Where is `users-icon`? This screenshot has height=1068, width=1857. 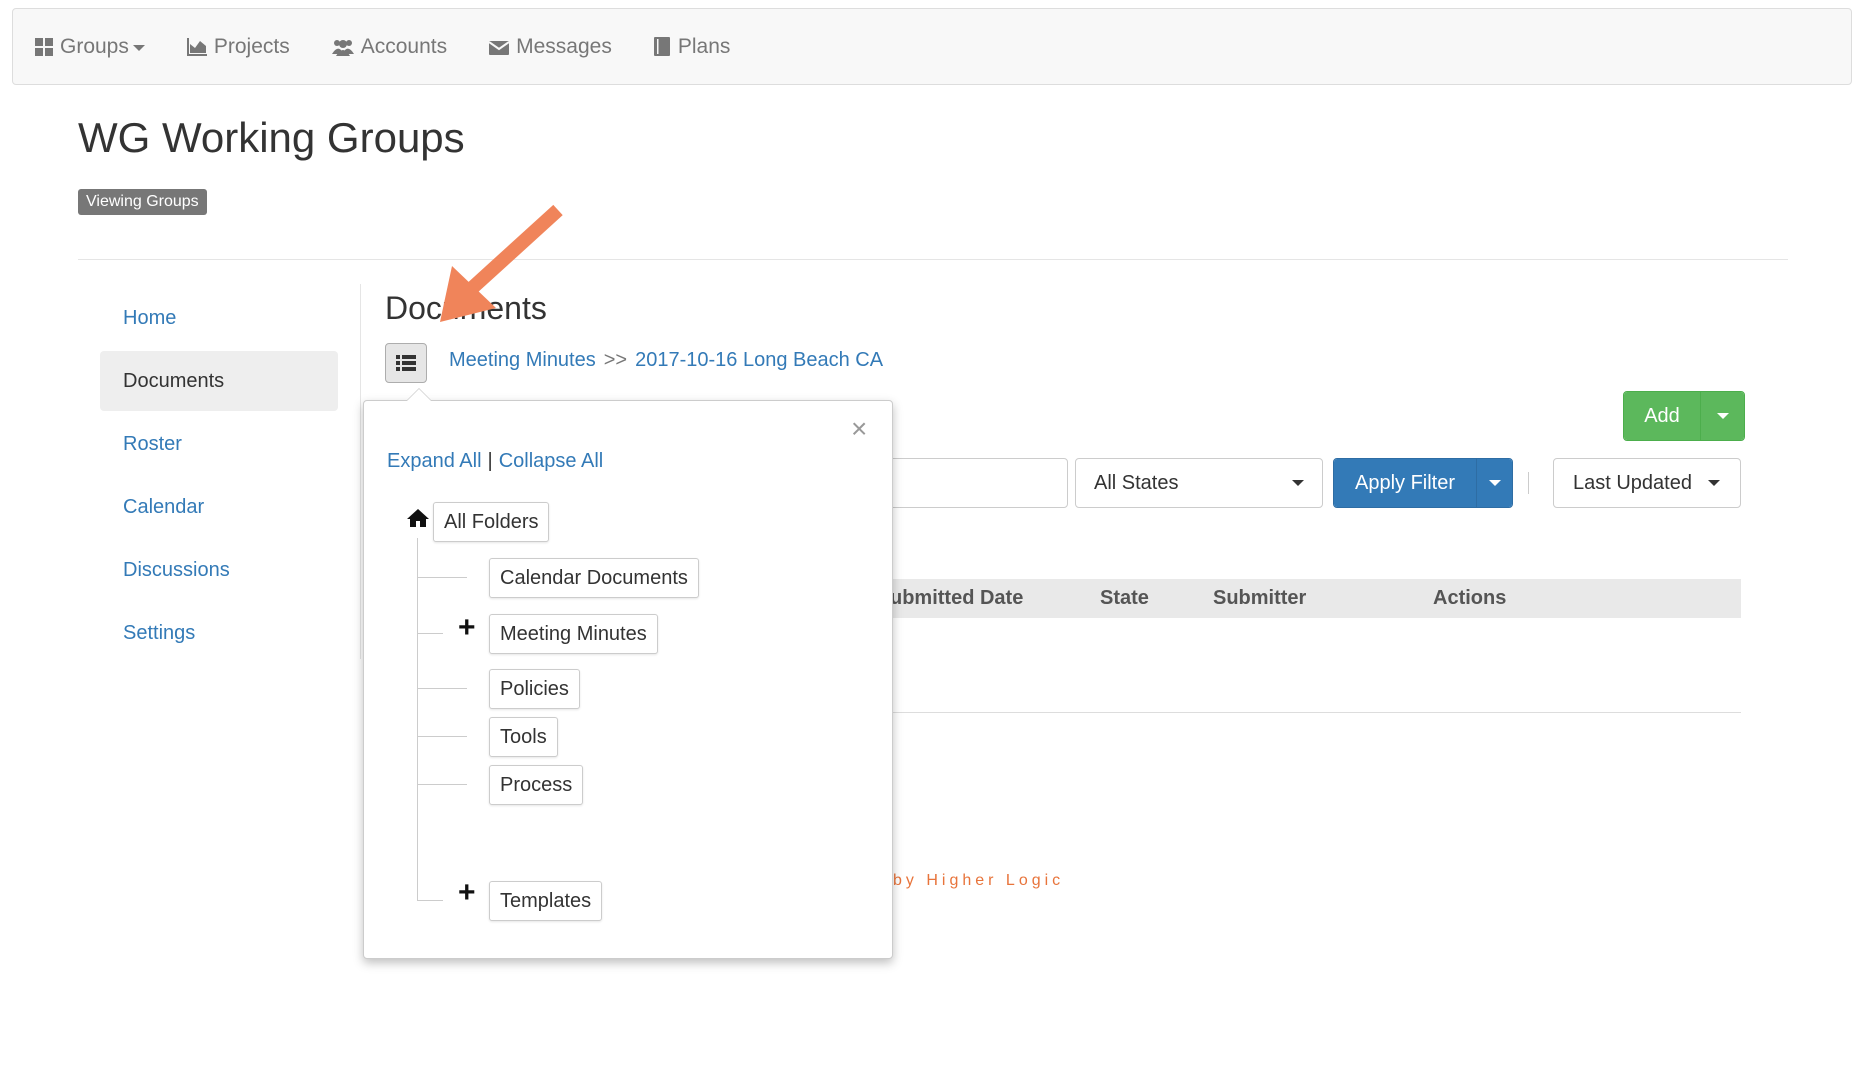 users-icon is located at coordinates (342, 47).